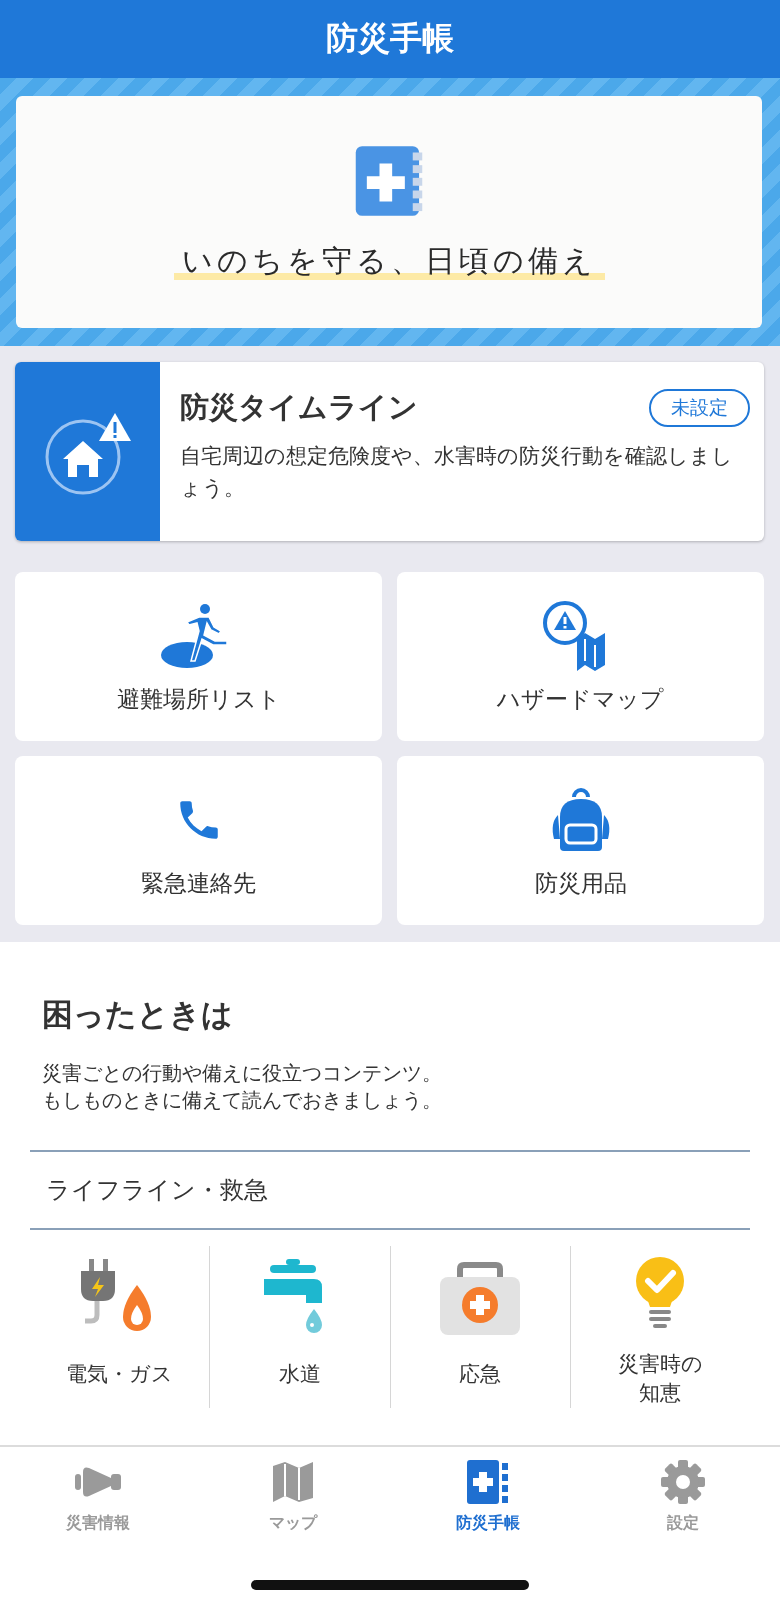 This screenshot has width=780, height=1600. Describe the element at coordinates (300, 1327) in the screenshot. I see `topic-item: 水道` at that location.